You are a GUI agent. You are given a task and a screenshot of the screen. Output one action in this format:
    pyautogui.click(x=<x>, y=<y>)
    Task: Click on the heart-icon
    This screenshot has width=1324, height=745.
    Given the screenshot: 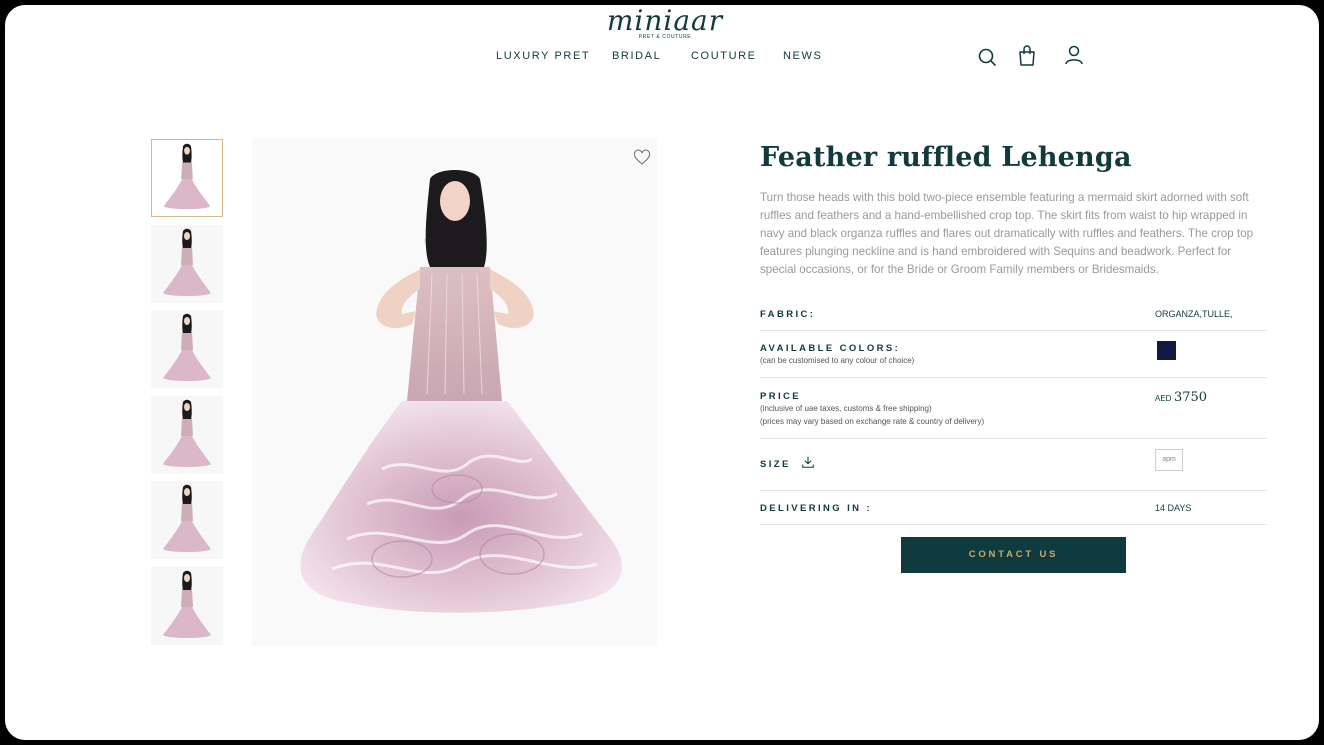 What is the action you would take?
    pyautogui.click(x=642, y=158)
    